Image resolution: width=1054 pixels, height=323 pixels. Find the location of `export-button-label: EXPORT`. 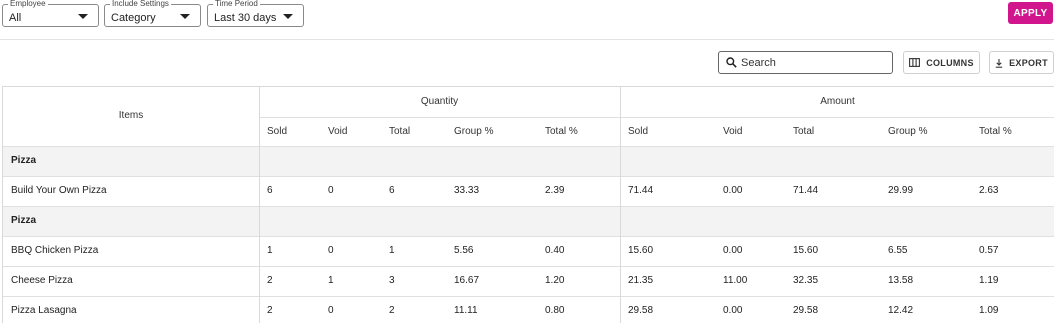

export-button-label: EXPORT is located at coordinates (1028, 62).